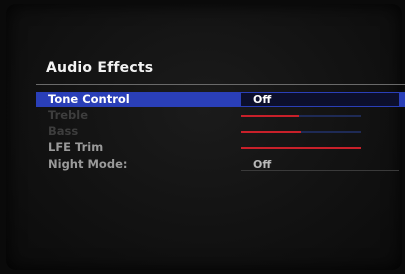 Image resolution: width=405 pixels, height=274 pixels. I want to click on title-divider, so click(220, 84).